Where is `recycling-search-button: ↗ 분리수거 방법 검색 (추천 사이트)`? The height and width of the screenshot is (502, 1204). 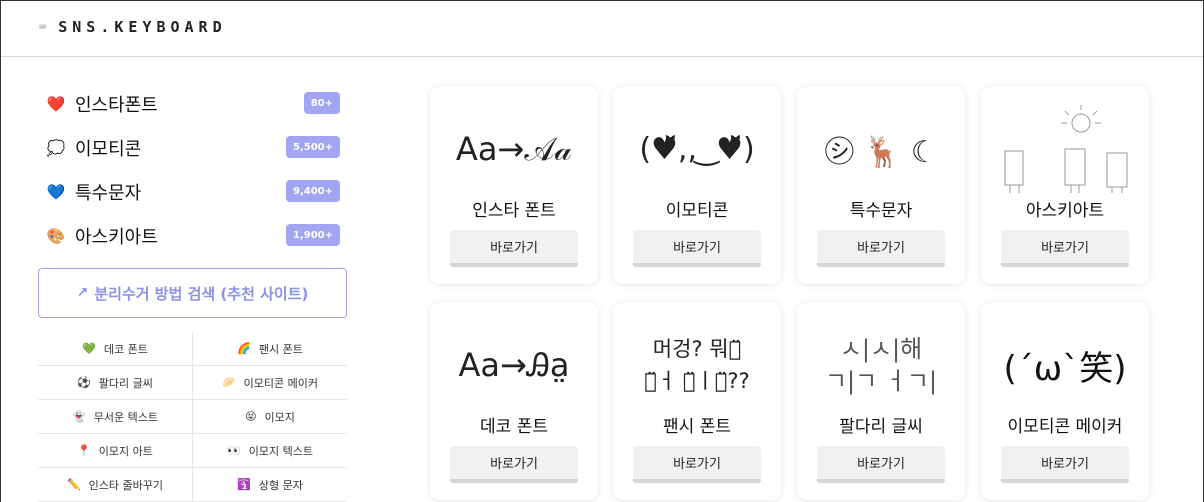
recycling-search-button: ↗ 분리수거 방법 검색 (추천 사이트) is located at coordinates (192, 293).